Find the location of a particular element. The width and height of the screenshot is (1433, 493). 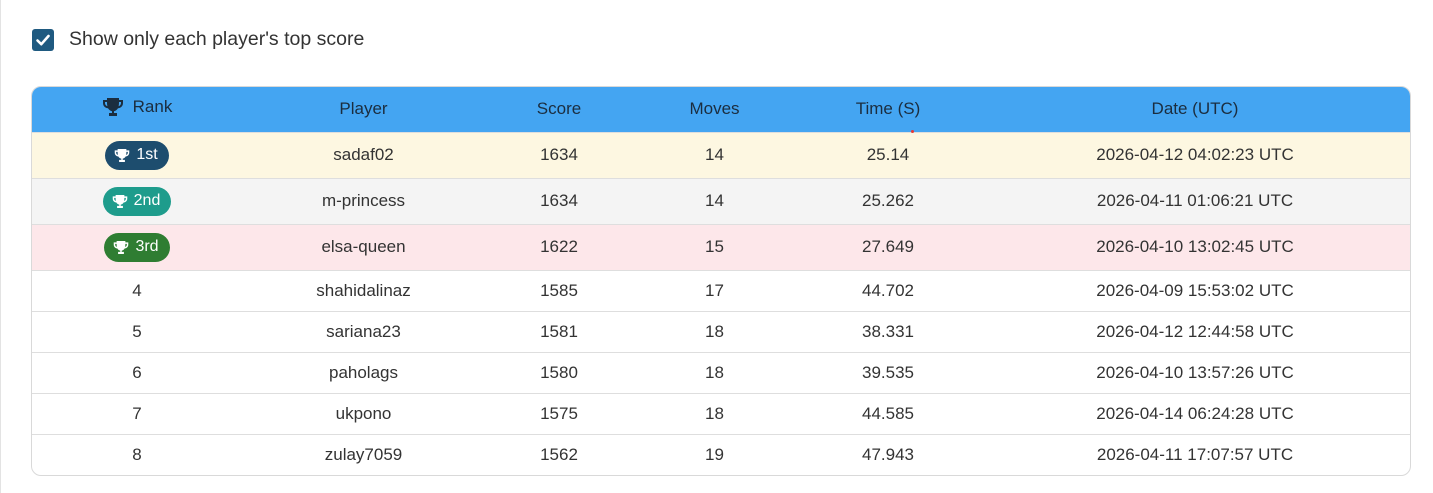

time-cell: 38.331 is located at coordinates (888, 331).